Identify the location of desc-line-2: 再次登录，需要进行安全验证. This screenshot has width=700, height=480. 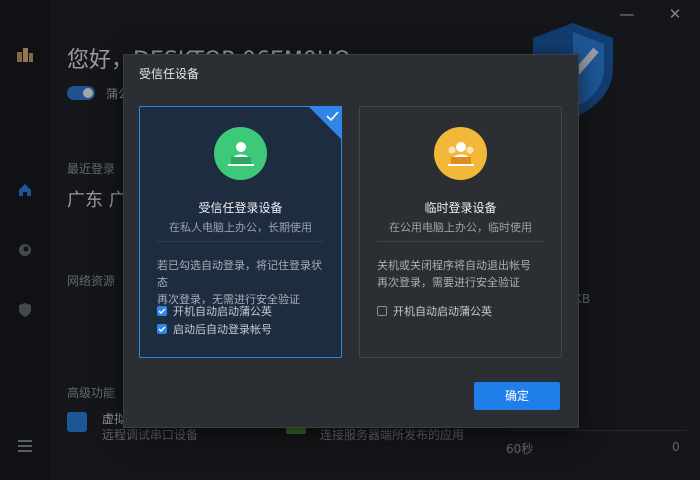
(448, 282).